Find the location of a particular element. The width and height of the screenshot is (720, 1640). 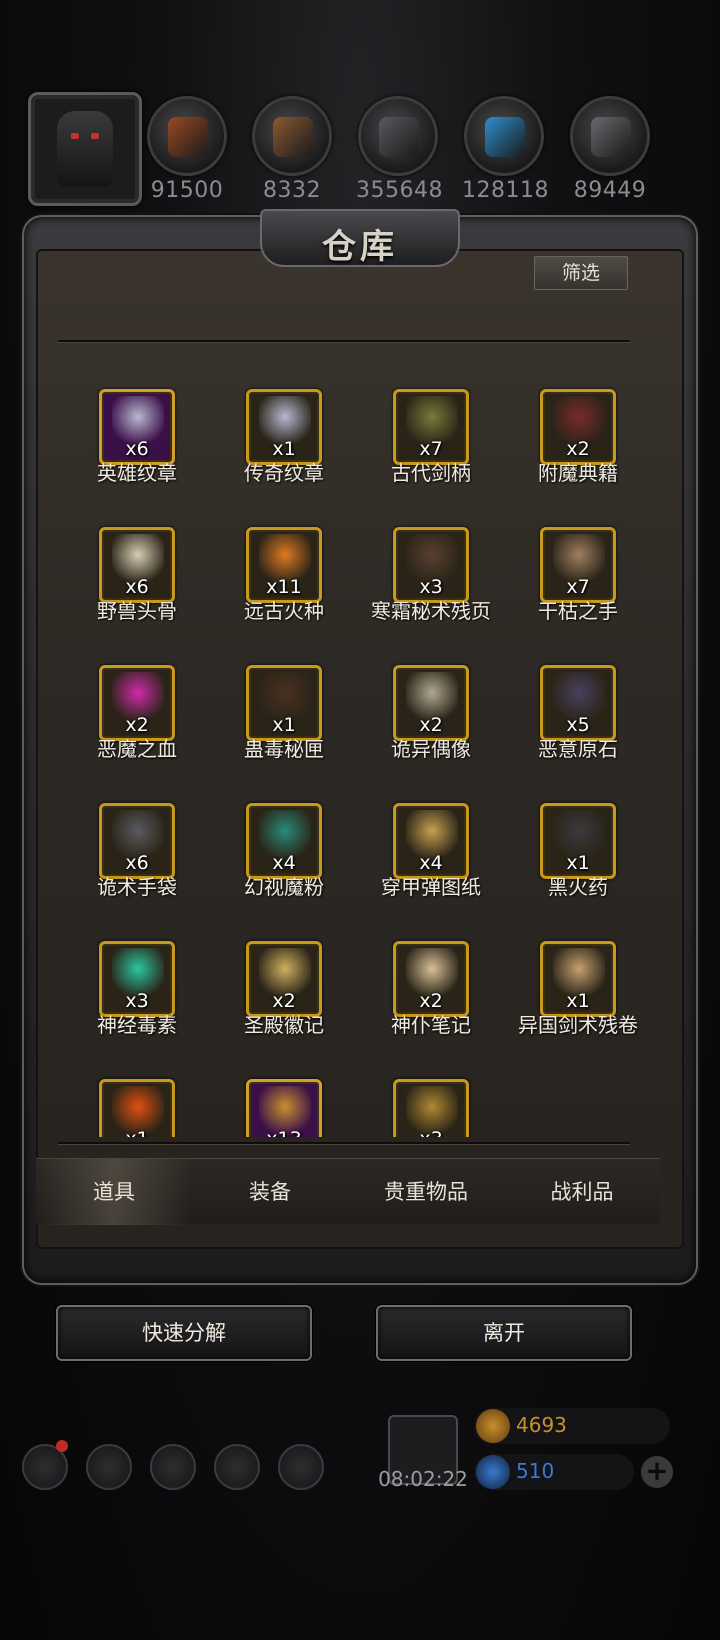

grid-bottom-divider is located at coordinates (344, 1143).